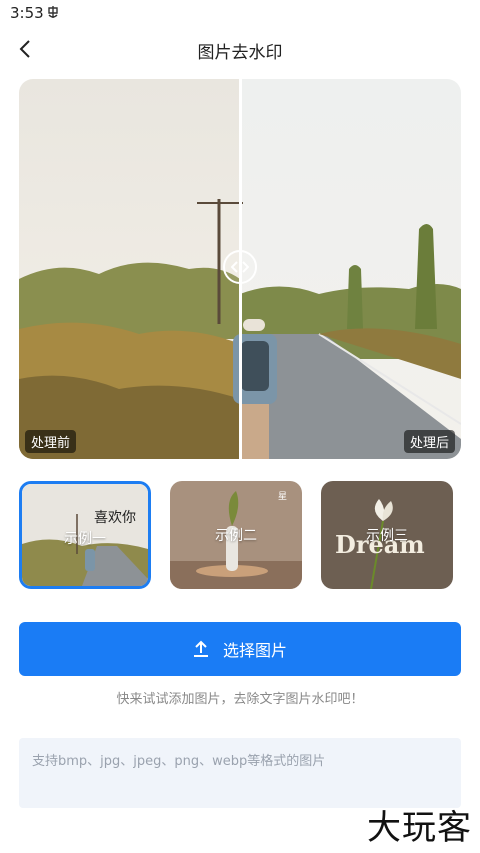 This screenshot has height=853, width=480. Describe the element at coordinates (240, 53) in the screenshot. I see `page-title: 图片去水印` at that location.